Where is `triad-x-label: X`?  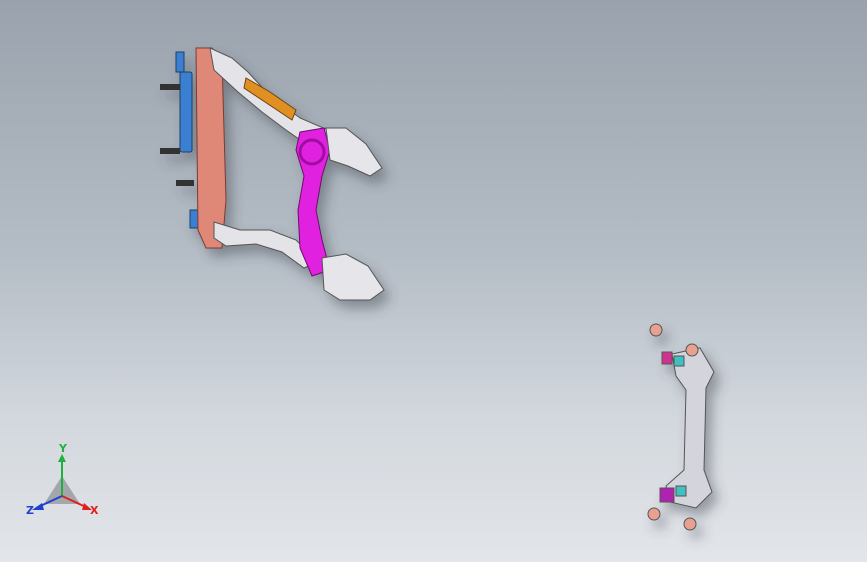
triad-x-label: X is located at coordinates (94, 510).